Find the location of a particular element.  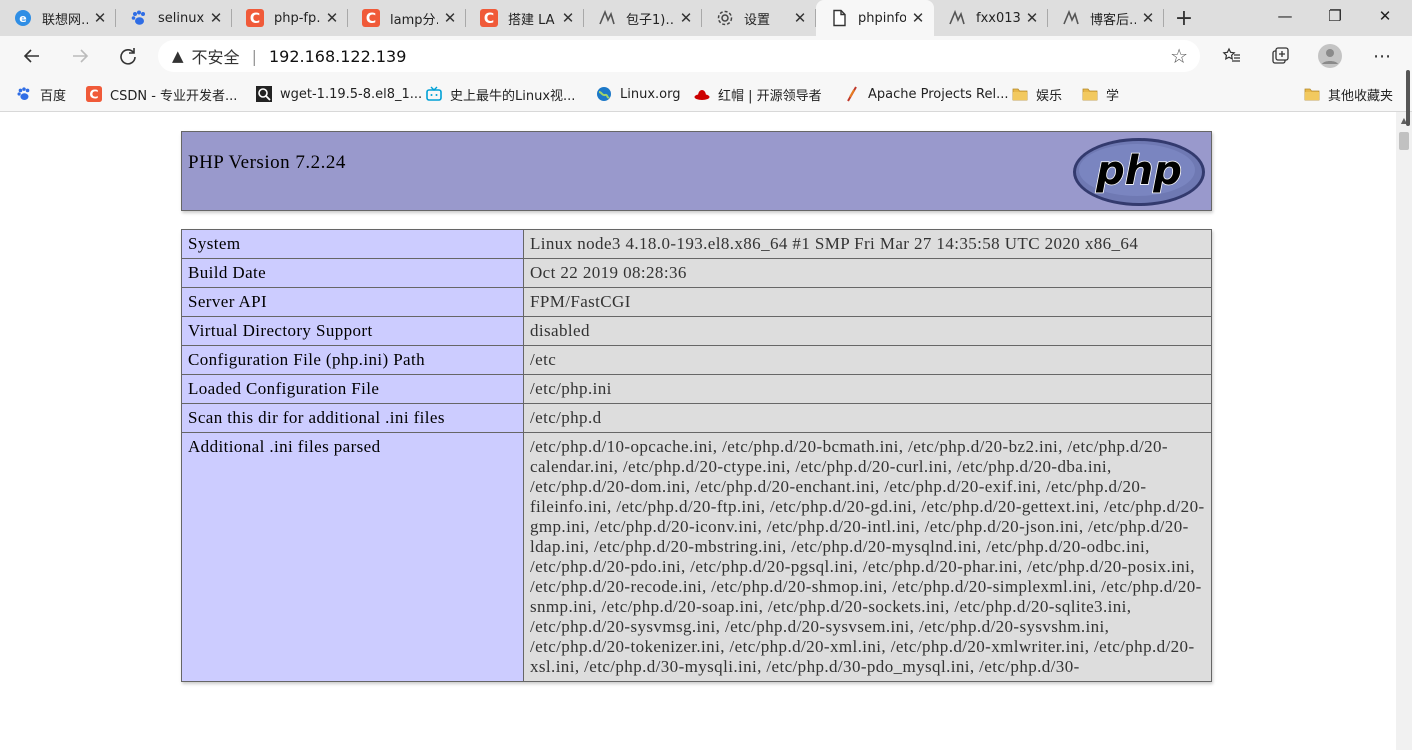

php-logo-text: php is located at coordinates (1138, 171).